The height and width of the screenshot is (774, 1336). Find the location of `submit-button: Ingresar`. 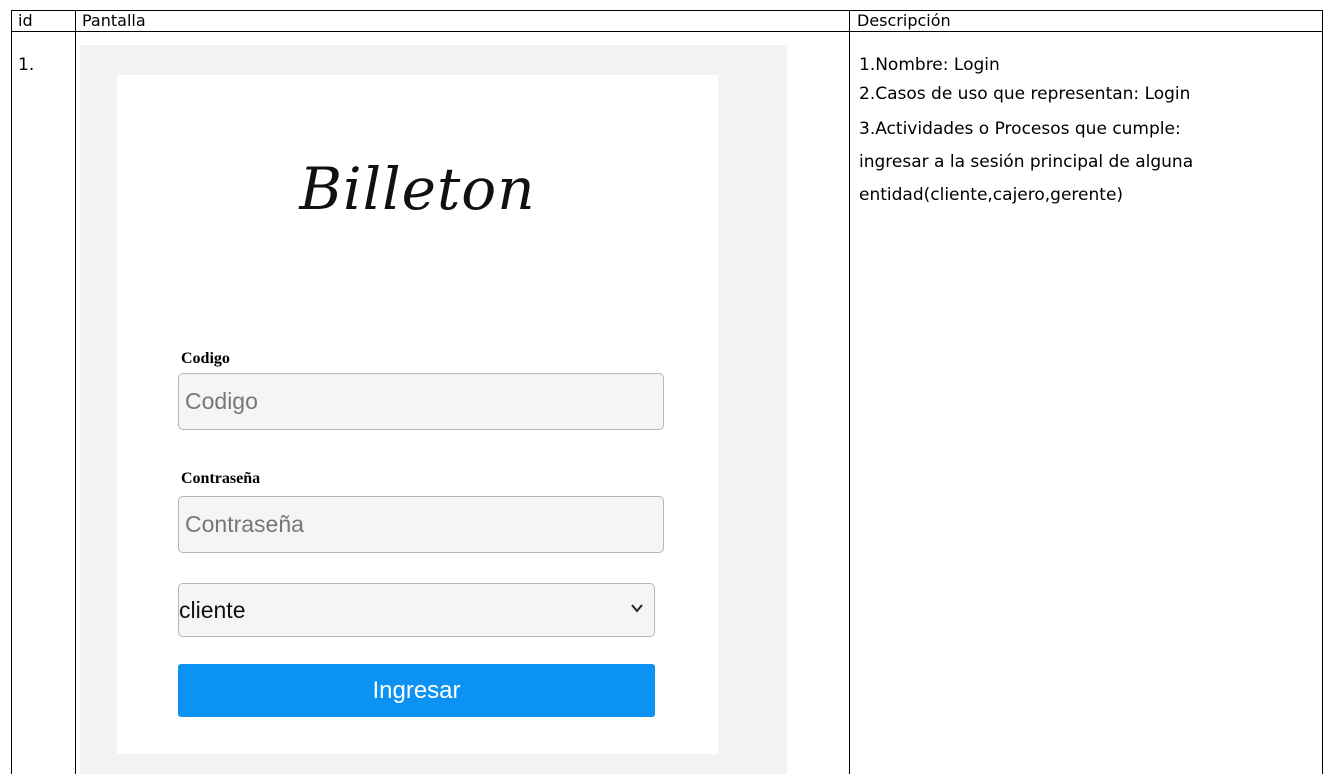

submit-button: Ingresar is located at coordinates (416, 690).